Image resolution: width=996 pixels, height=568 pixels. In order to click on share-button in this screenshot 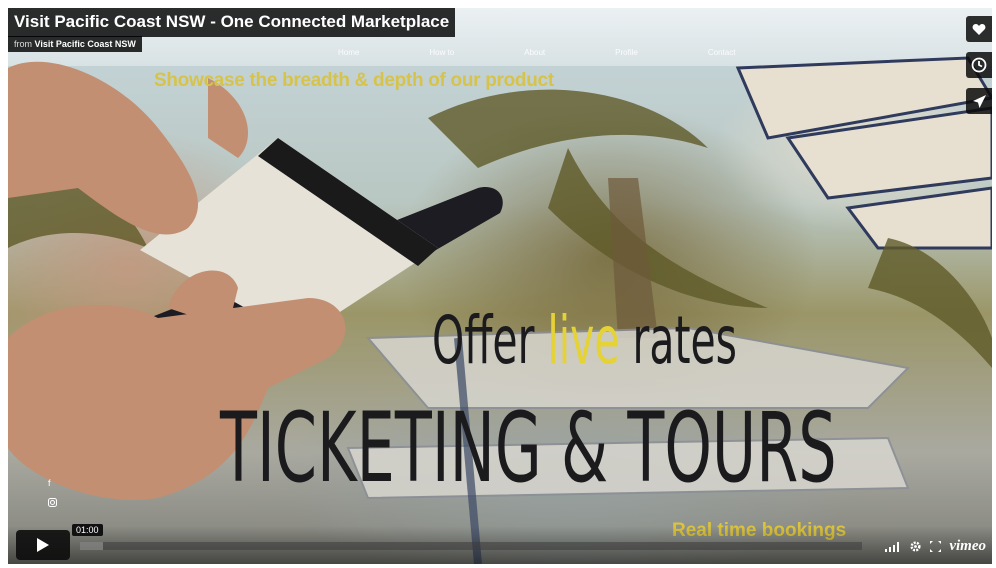, I will do `click(979, 101)`.